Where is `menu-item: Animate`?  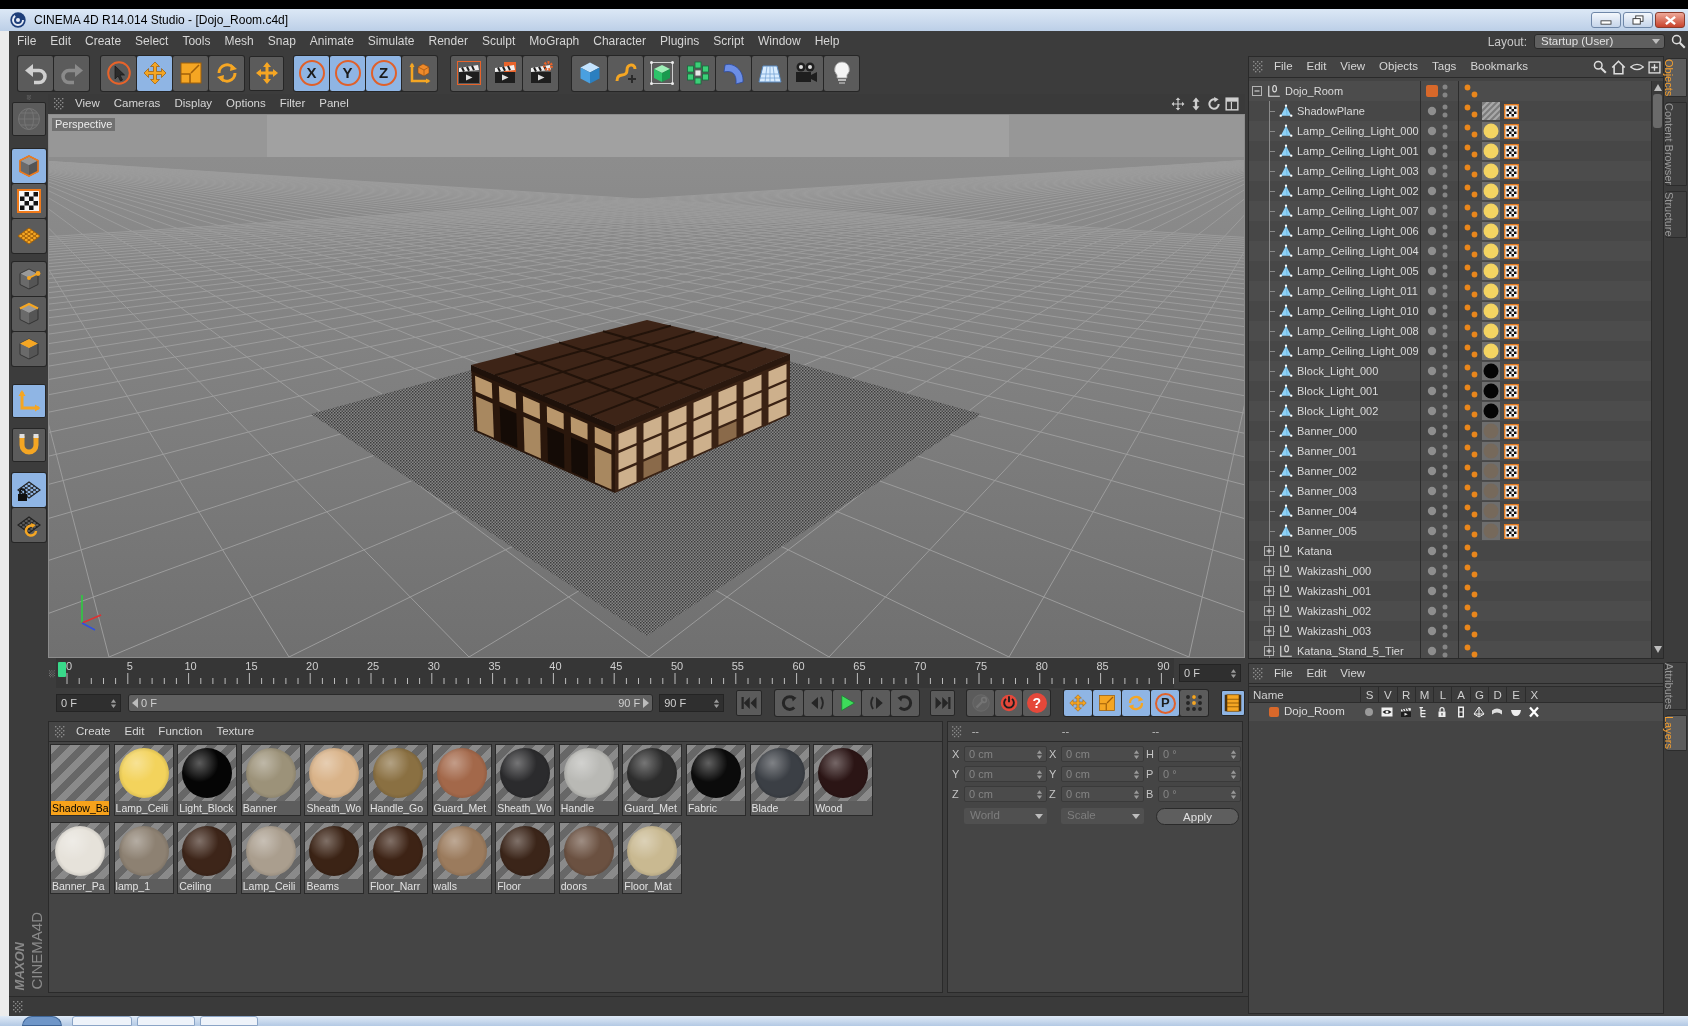
menu-item: Animate is located at coordinates (331, 41).